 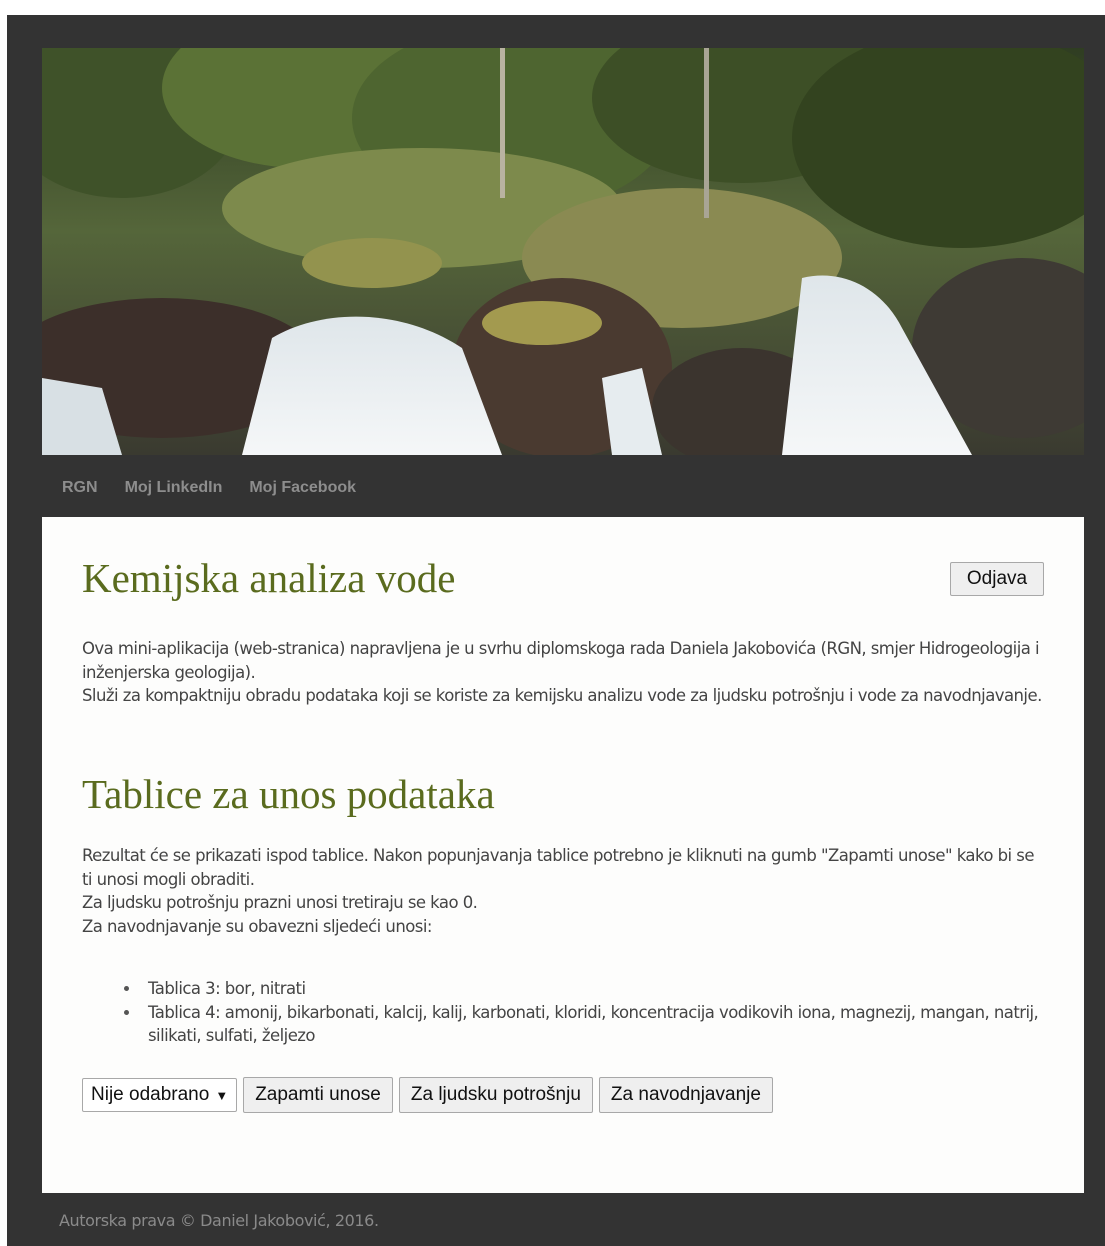 I want to click on top-nav: RGN Moj LinkedIn Moj Facebook, so click(x=222, y=488).